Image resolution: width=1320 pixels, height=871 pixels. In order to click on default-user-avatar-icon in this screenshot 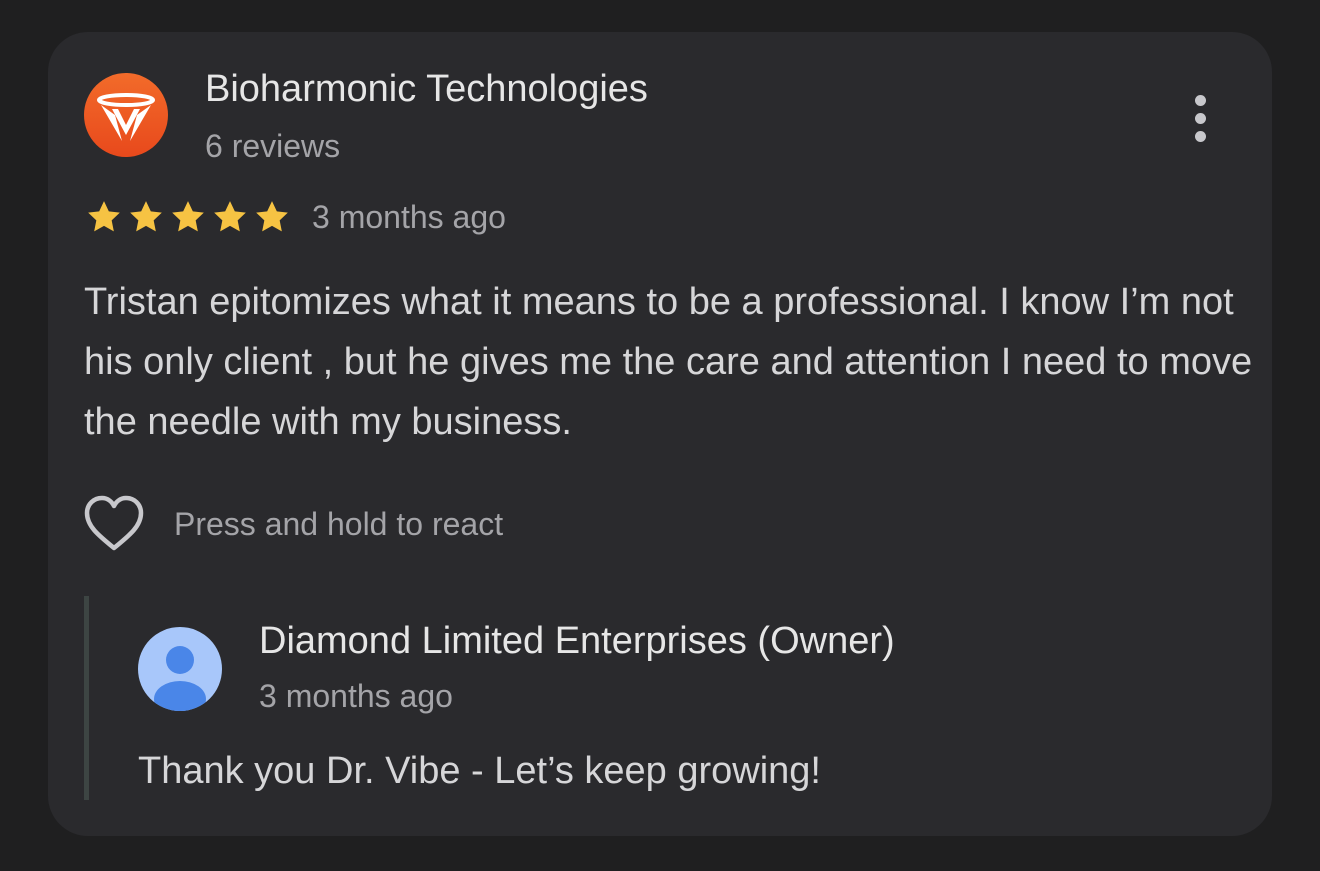, I will do `click(180, 669)`.